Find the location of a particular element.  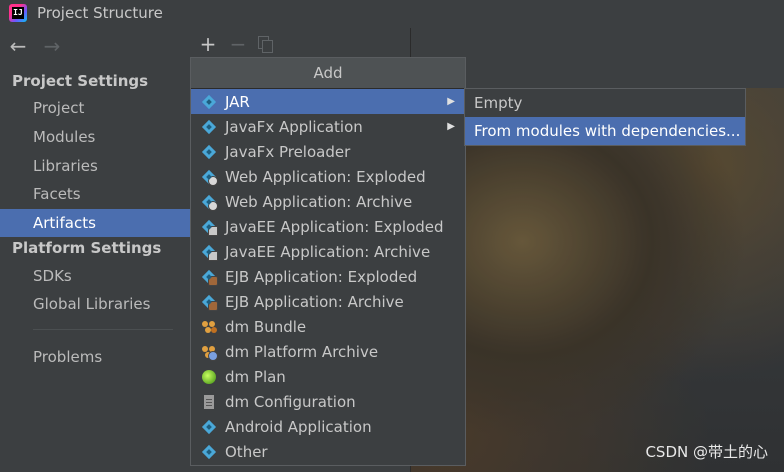

intellij-app-icon: IJ is located at coordinates (18, 13).